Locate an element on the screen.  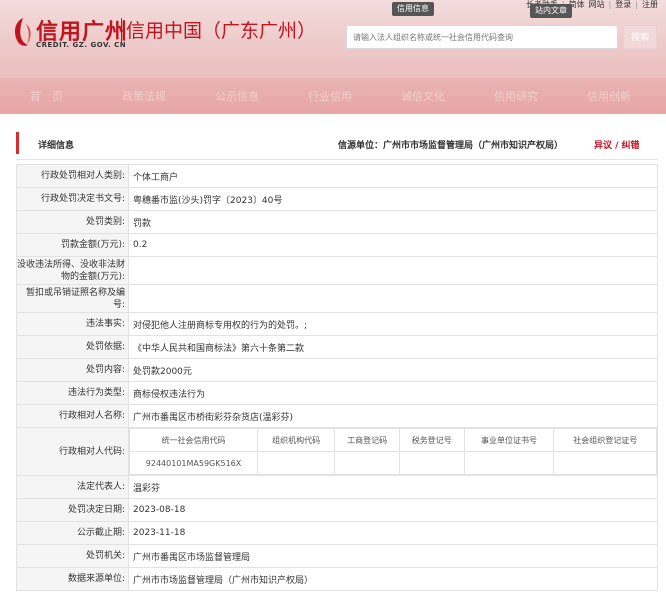
table-row: 罚款金额(万元): 0.2 is located at coordinates (337, 245).